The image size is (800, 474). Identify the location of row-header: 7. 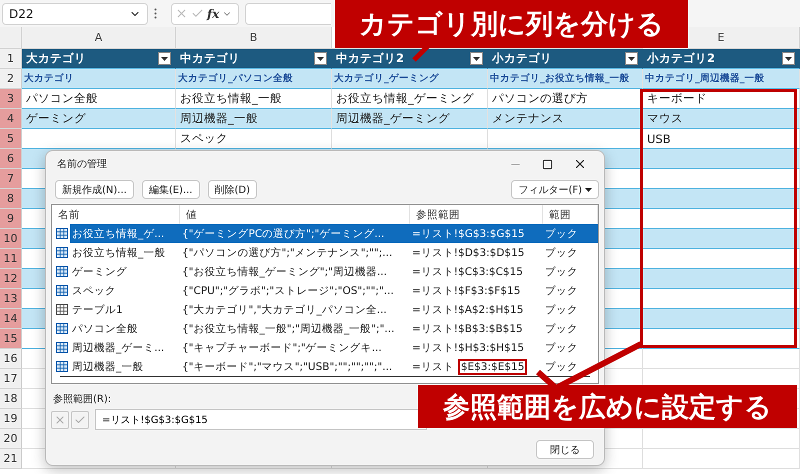
(11, 179).